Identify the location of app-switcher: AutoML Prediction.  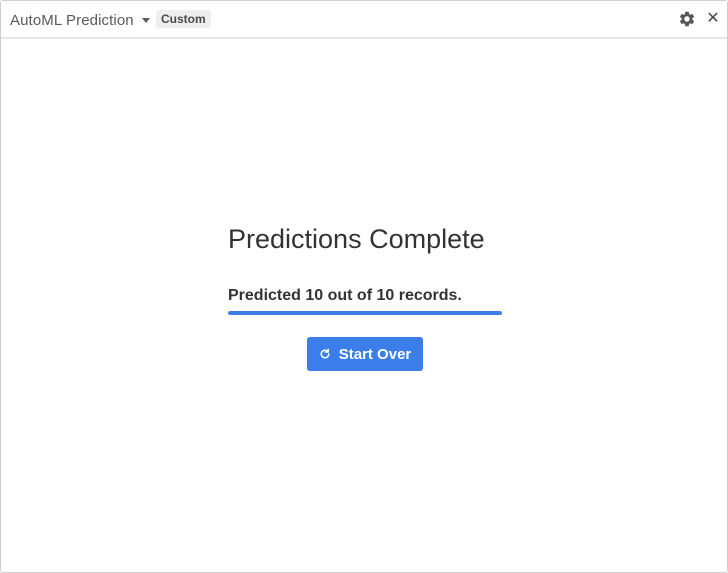
(80, 20).